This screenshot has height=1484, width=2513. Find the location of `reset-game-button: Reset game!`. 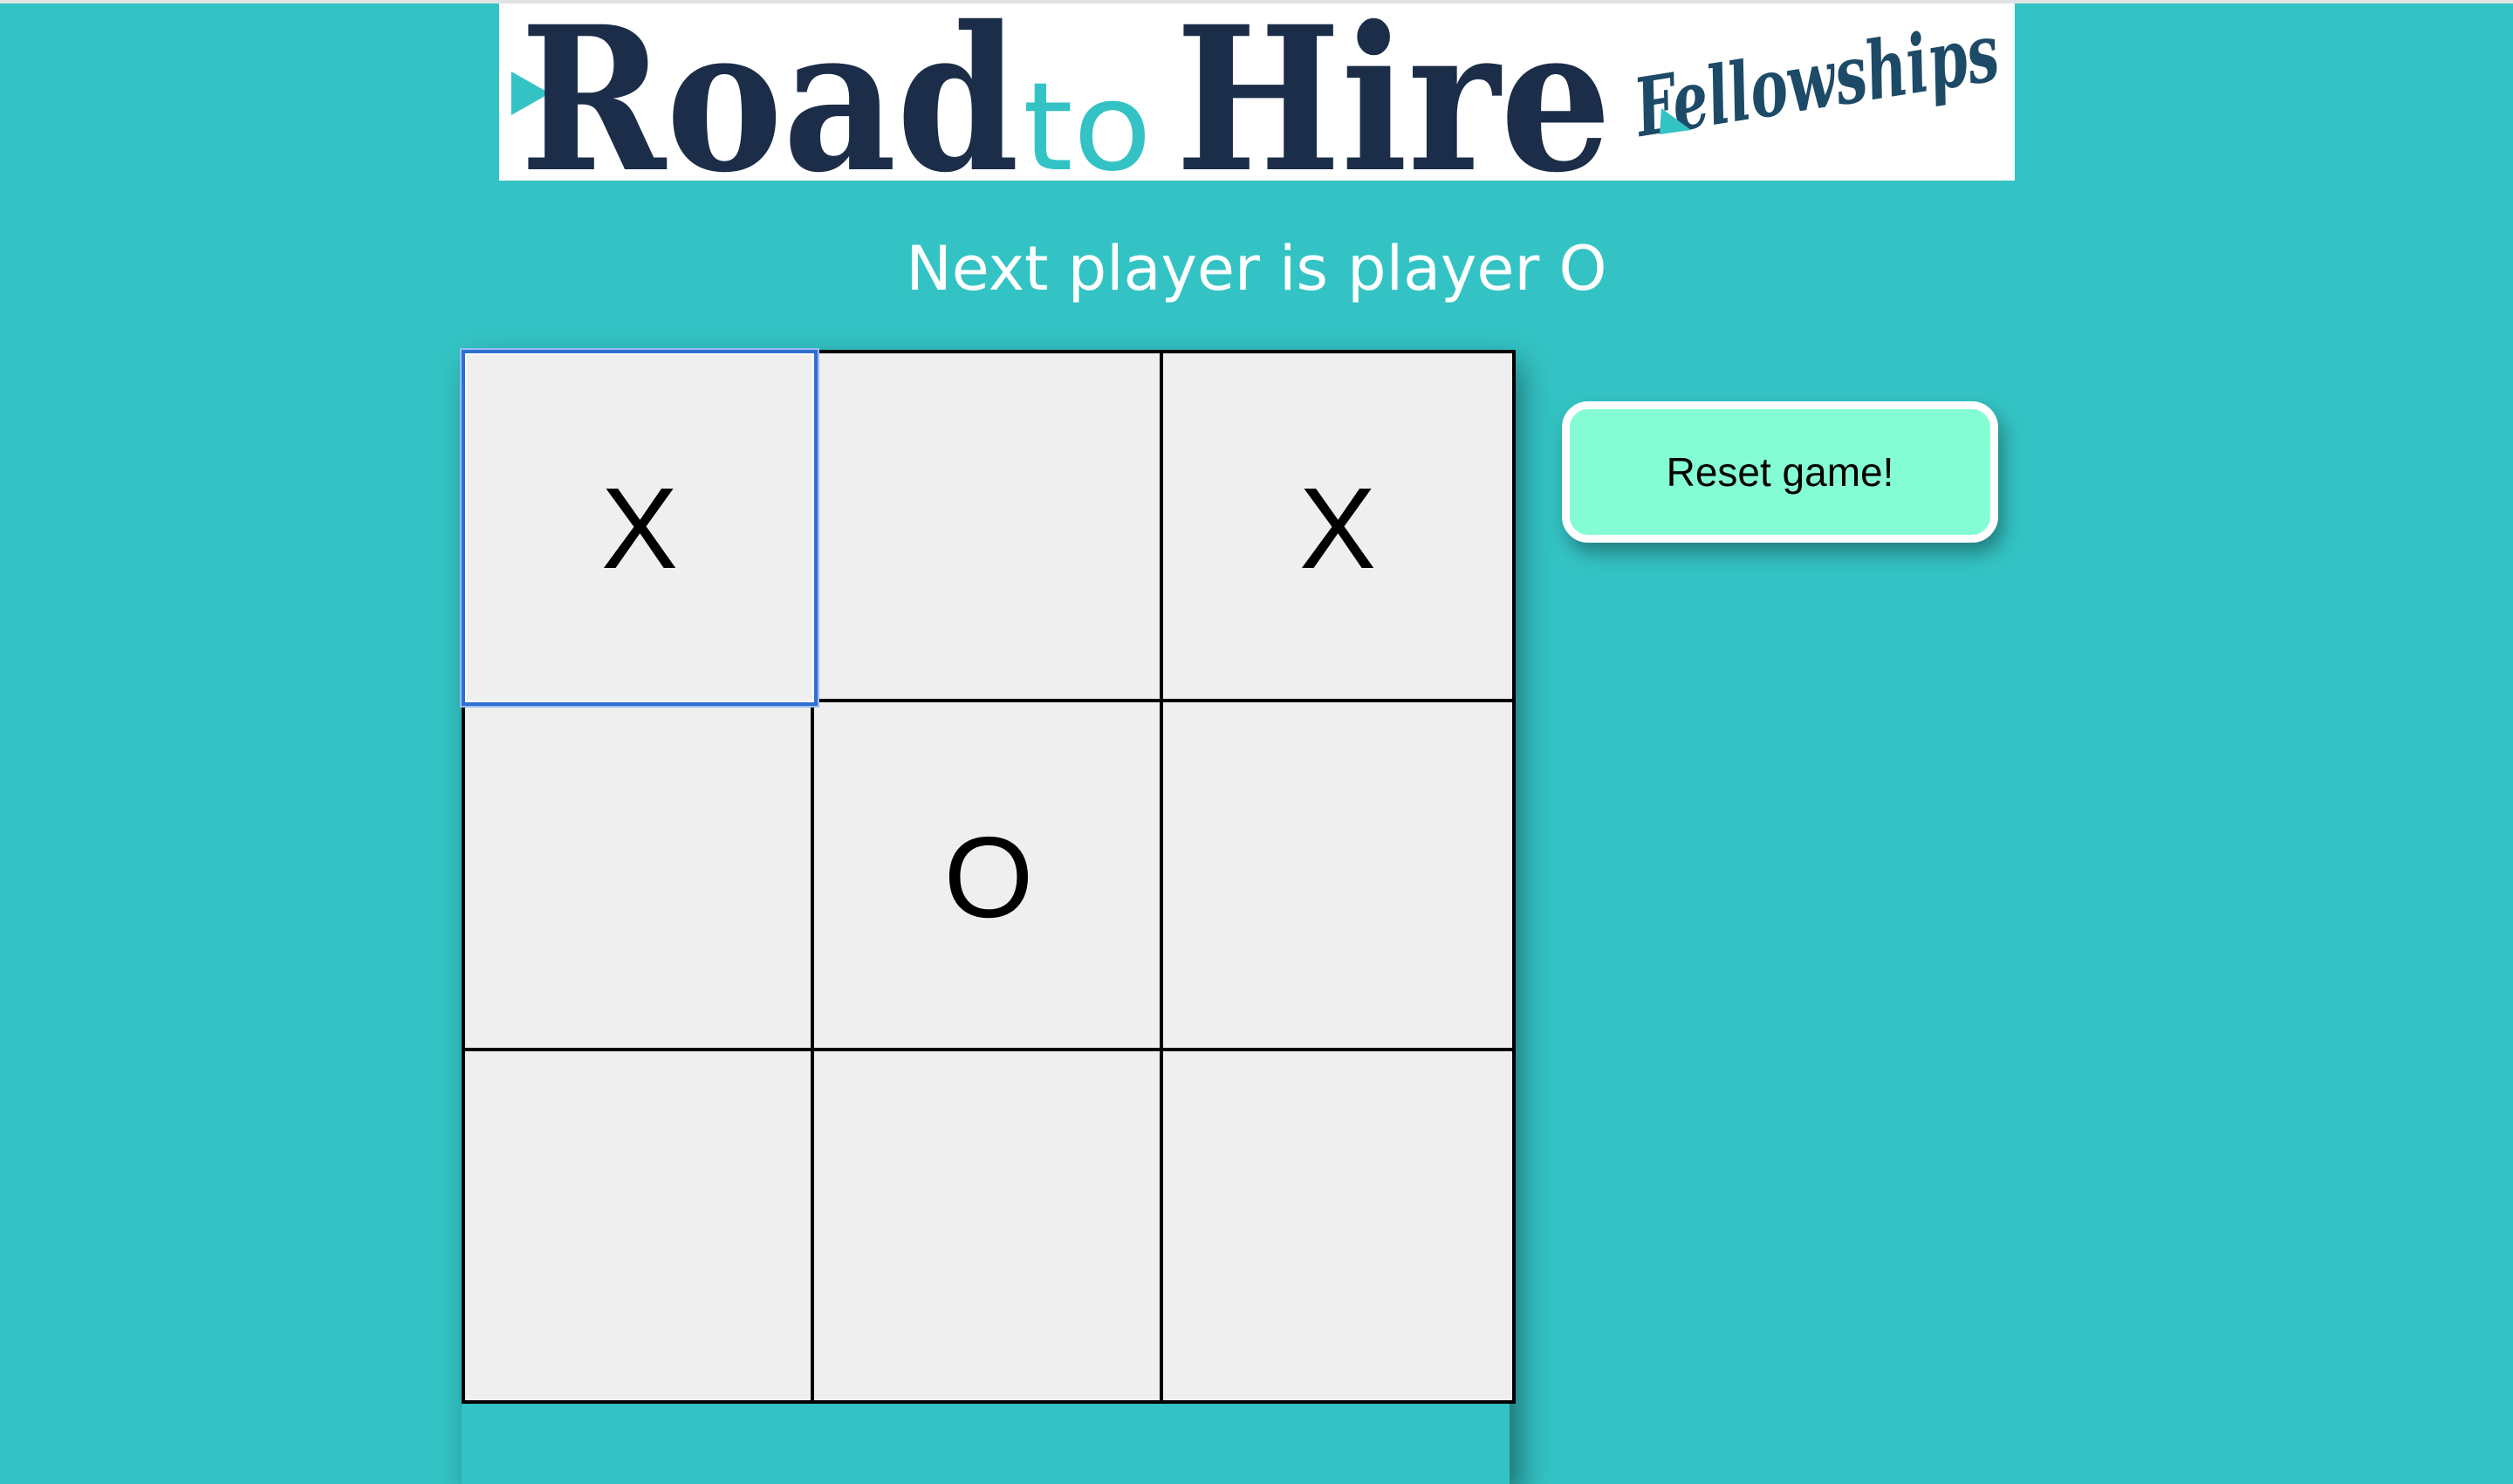

reset-game-button: Reset game! is located at coordinates (1780, 472).